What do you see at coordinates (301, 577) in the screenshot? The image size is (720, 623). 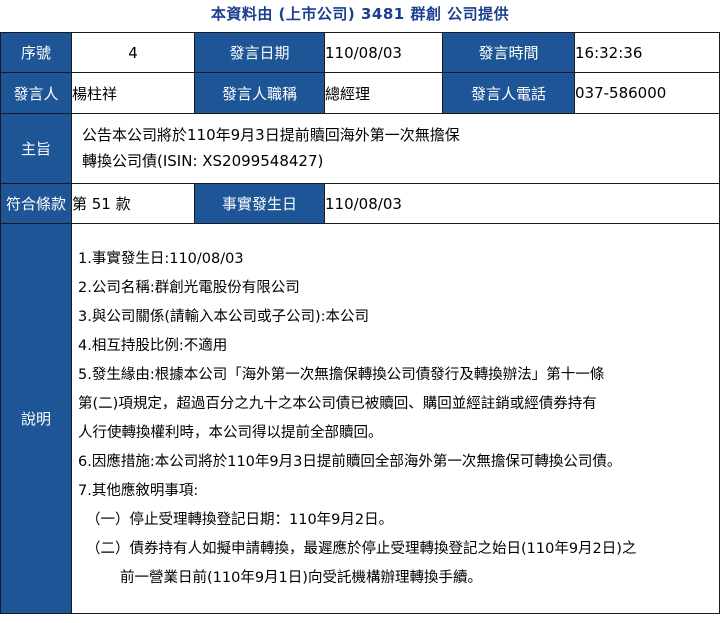 I see `description-line: 前一營業日前(110年9月1日)向受託機構辦理轉換手續。` at bounding box center [301, 577].